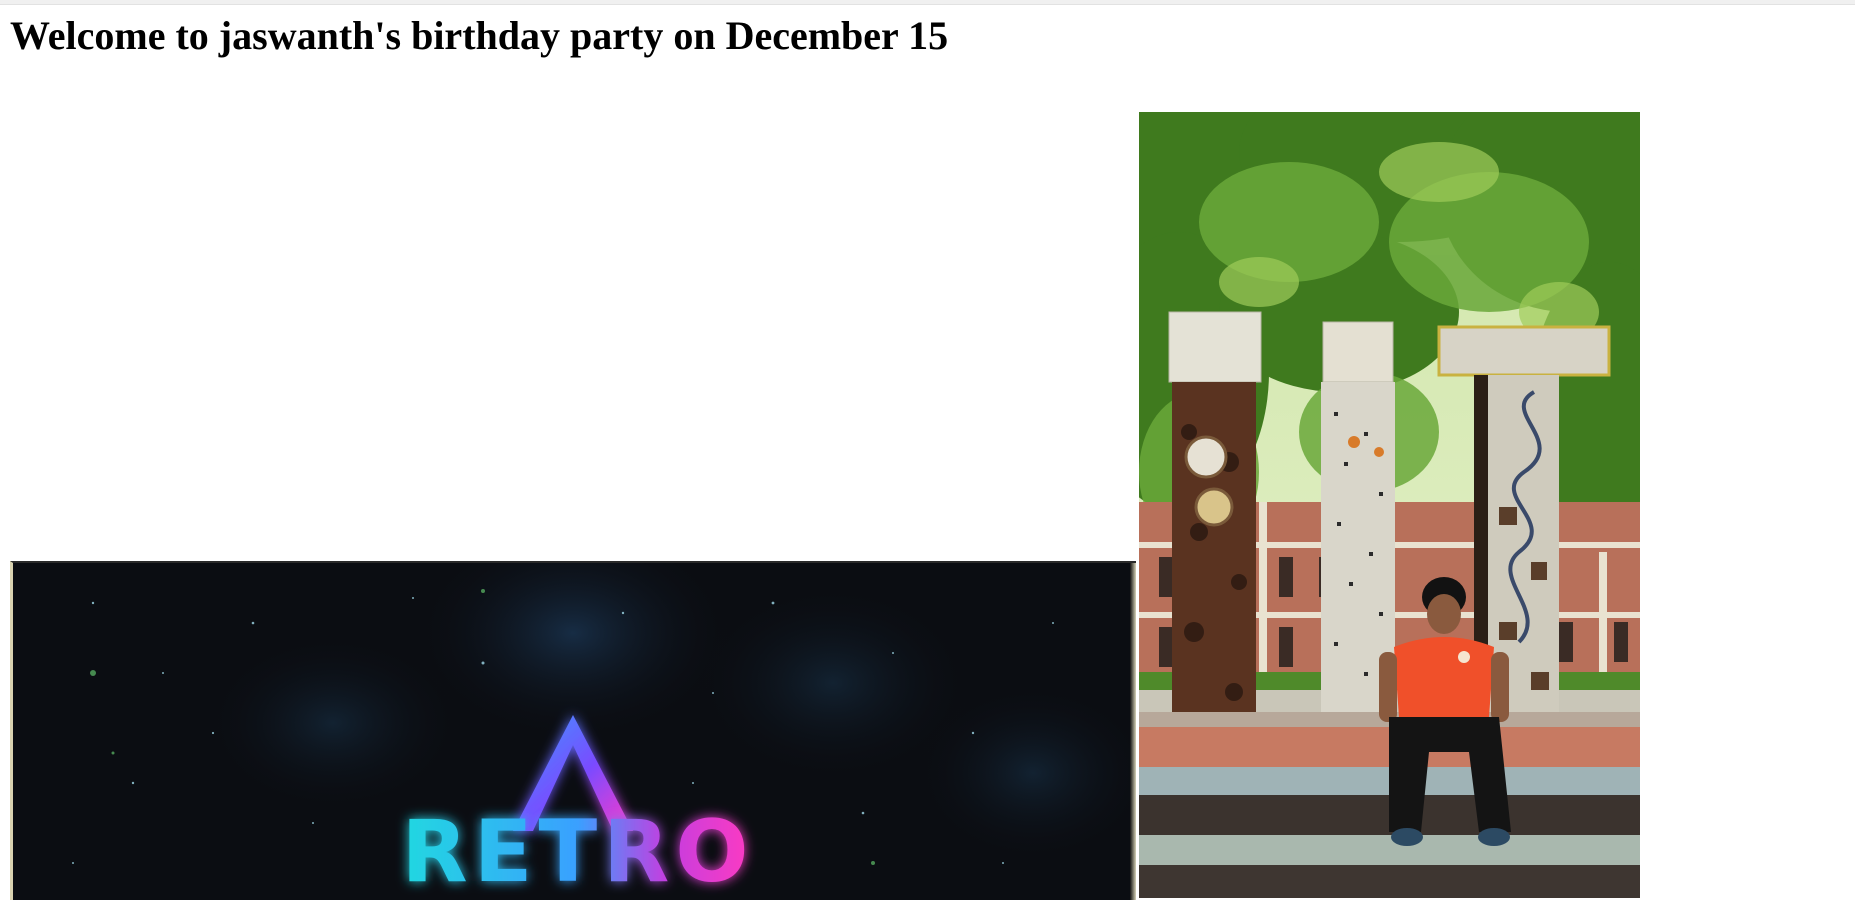 This screenshot has width=1855, height=900. What do you see at coordinates (578, 851) in the screenshot?
I see `poster-logo-text: RETRO` at bounding box center [578, 851].